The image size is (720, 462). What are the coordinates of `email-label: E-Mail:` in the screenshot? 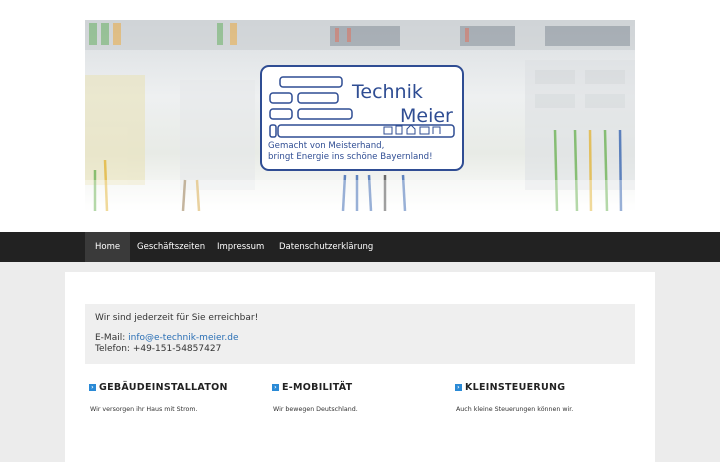 It's located at (110, 338).